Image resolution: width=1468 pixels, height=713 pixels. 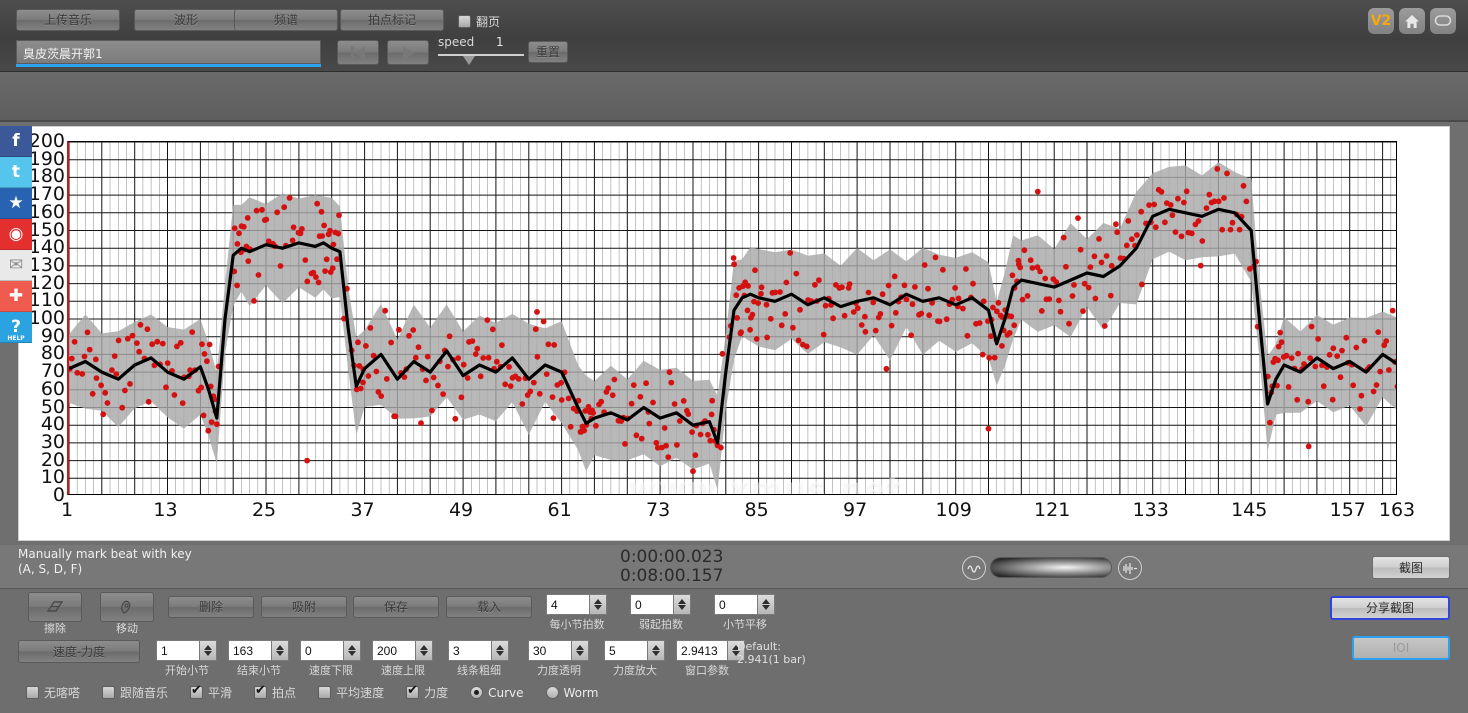 What do you see at coordinates (16, 265) in the screenshot?
I see `email-icon: ✉` at bounding box center [16, 265].